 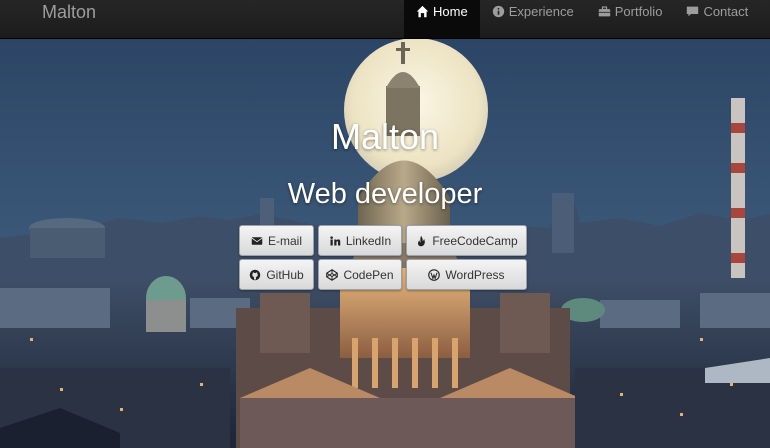 What do you see at coordinates (335, 240) in the screenshot?
I see `linkedin-icon` at bounding box center [335, 240].